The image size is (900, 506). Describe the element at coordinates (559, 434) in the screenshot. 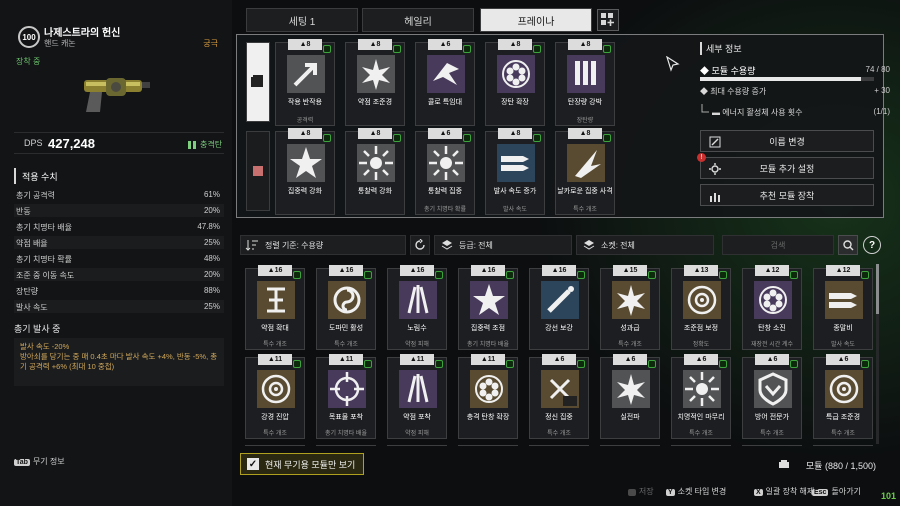

I see `module-subtype: 특수 개조` at that location.